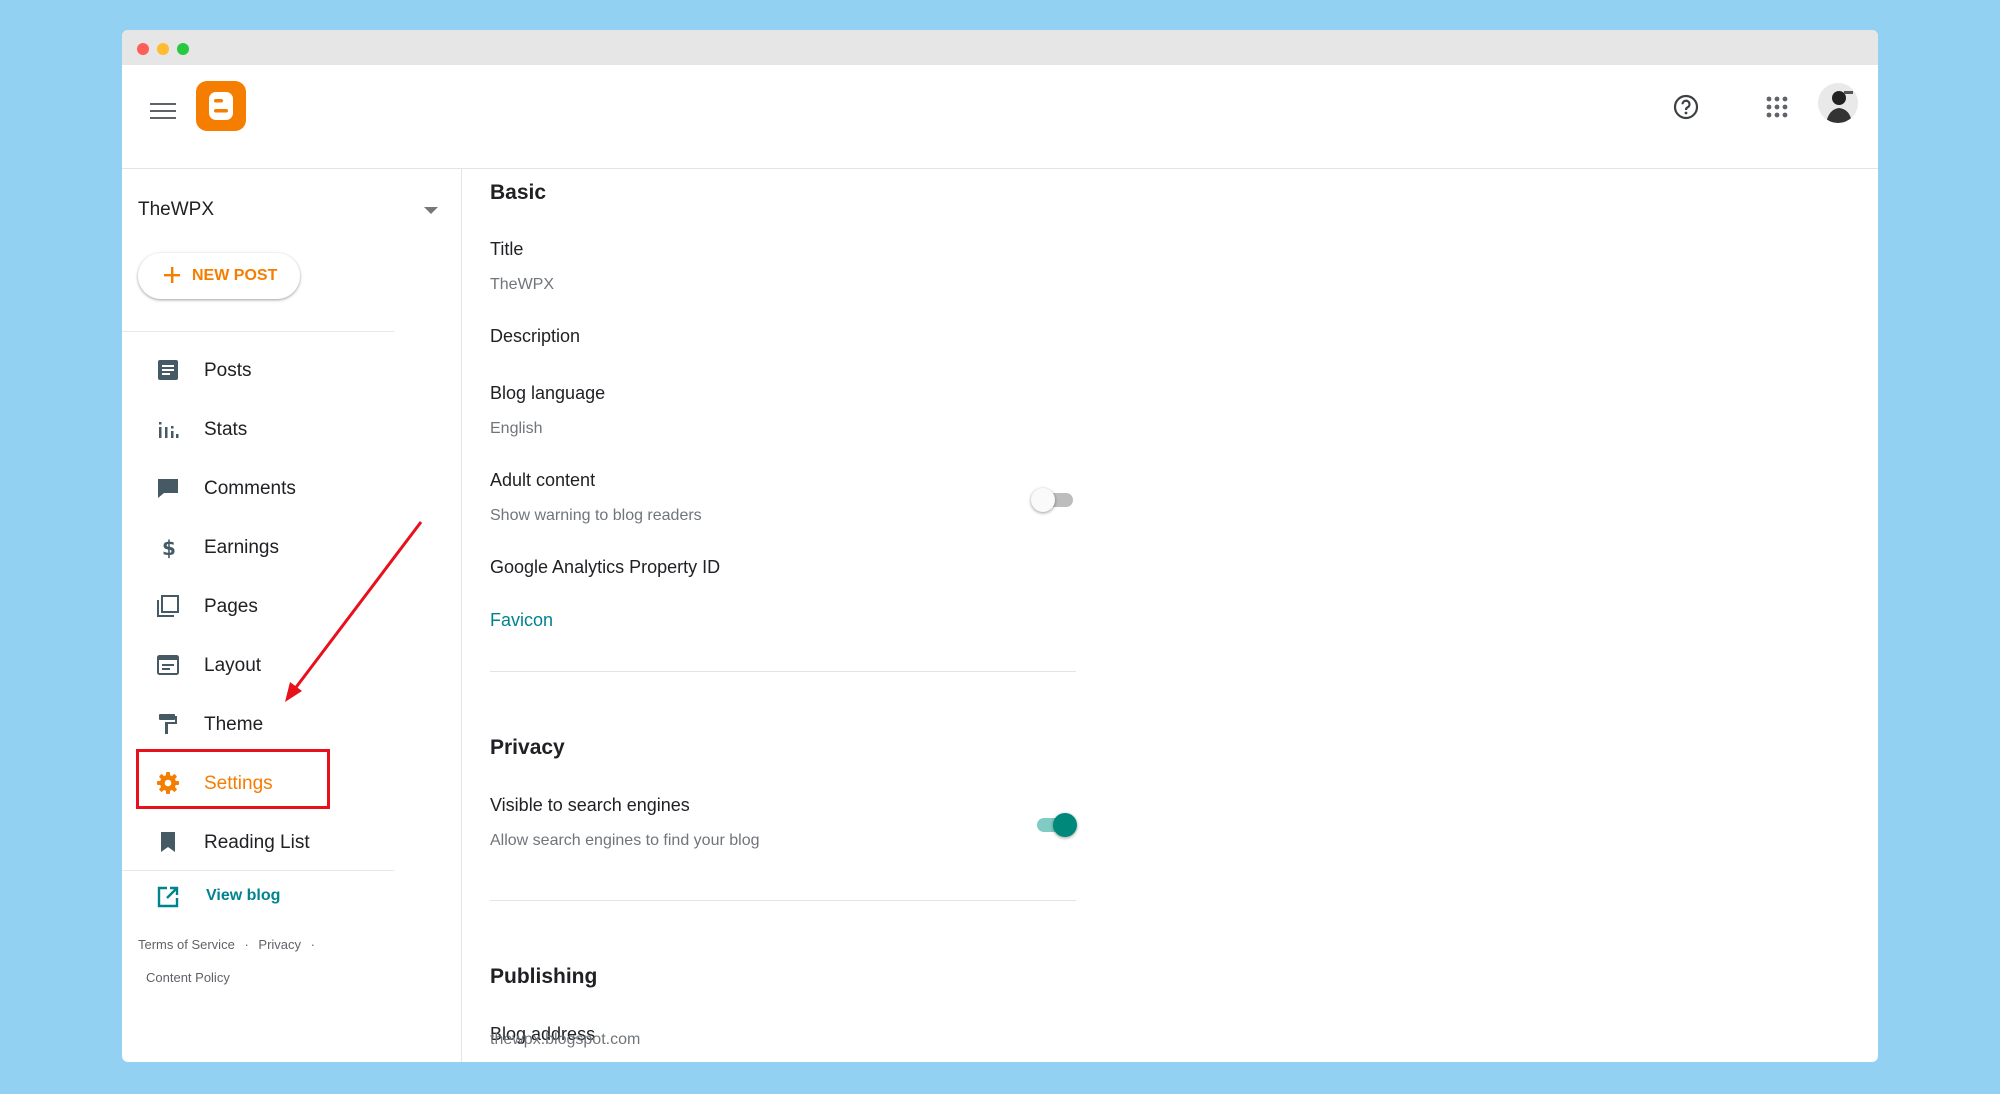  What do you see at coordinates (168, 488) in the screenshot?
I see `comments-icon` at bounding box center [168, 488].